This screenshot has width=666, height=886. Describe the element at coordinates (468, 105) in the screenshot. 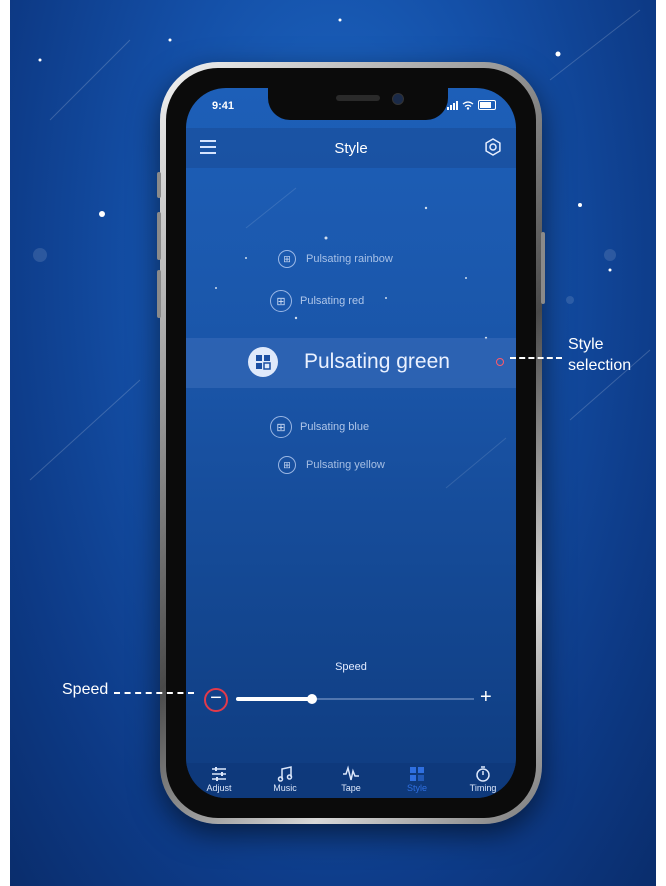

I see `wifi-icon` at that location.